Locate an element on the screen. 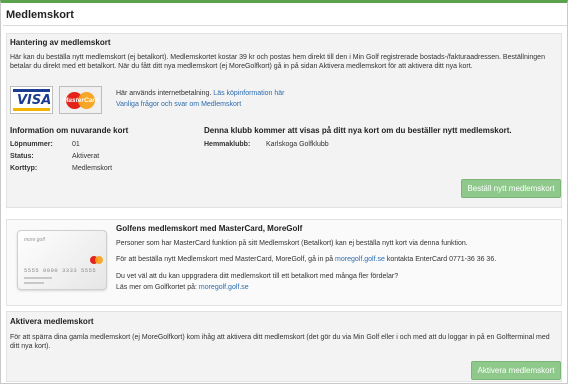  title-divider is located at coordinates (285, 25).